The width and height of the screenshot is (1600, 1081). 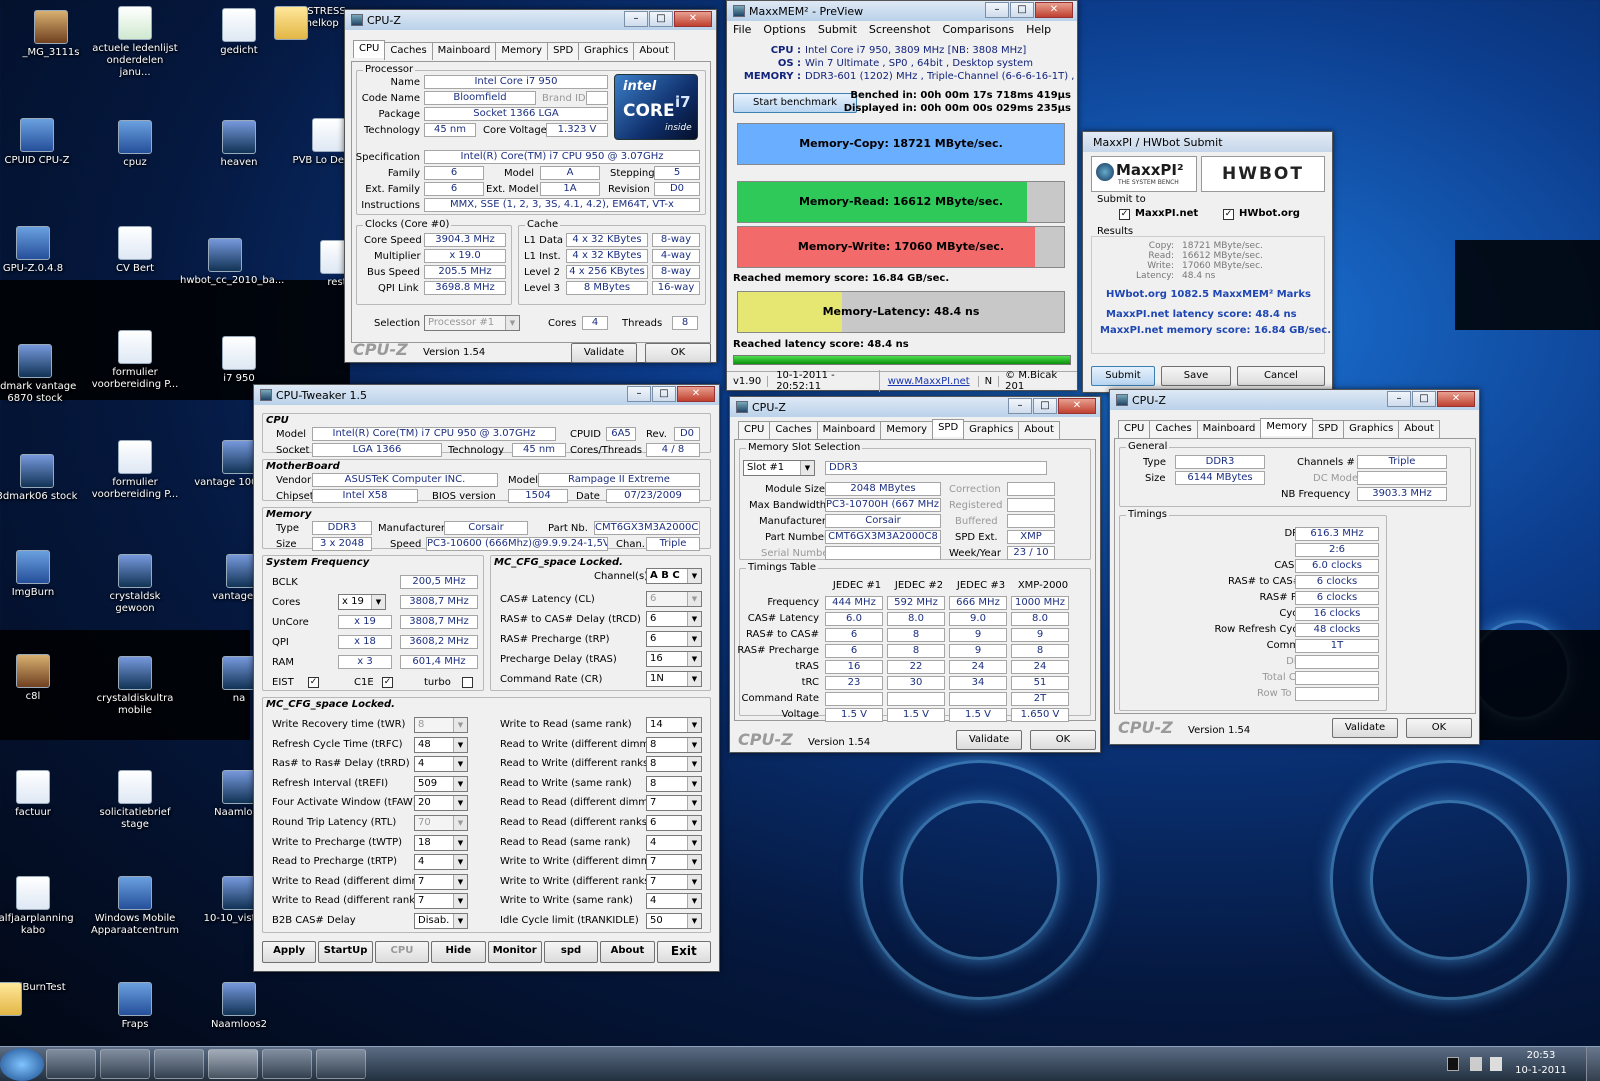 I want to click on tab-memory: Memory, so click(x=1287, y=427).